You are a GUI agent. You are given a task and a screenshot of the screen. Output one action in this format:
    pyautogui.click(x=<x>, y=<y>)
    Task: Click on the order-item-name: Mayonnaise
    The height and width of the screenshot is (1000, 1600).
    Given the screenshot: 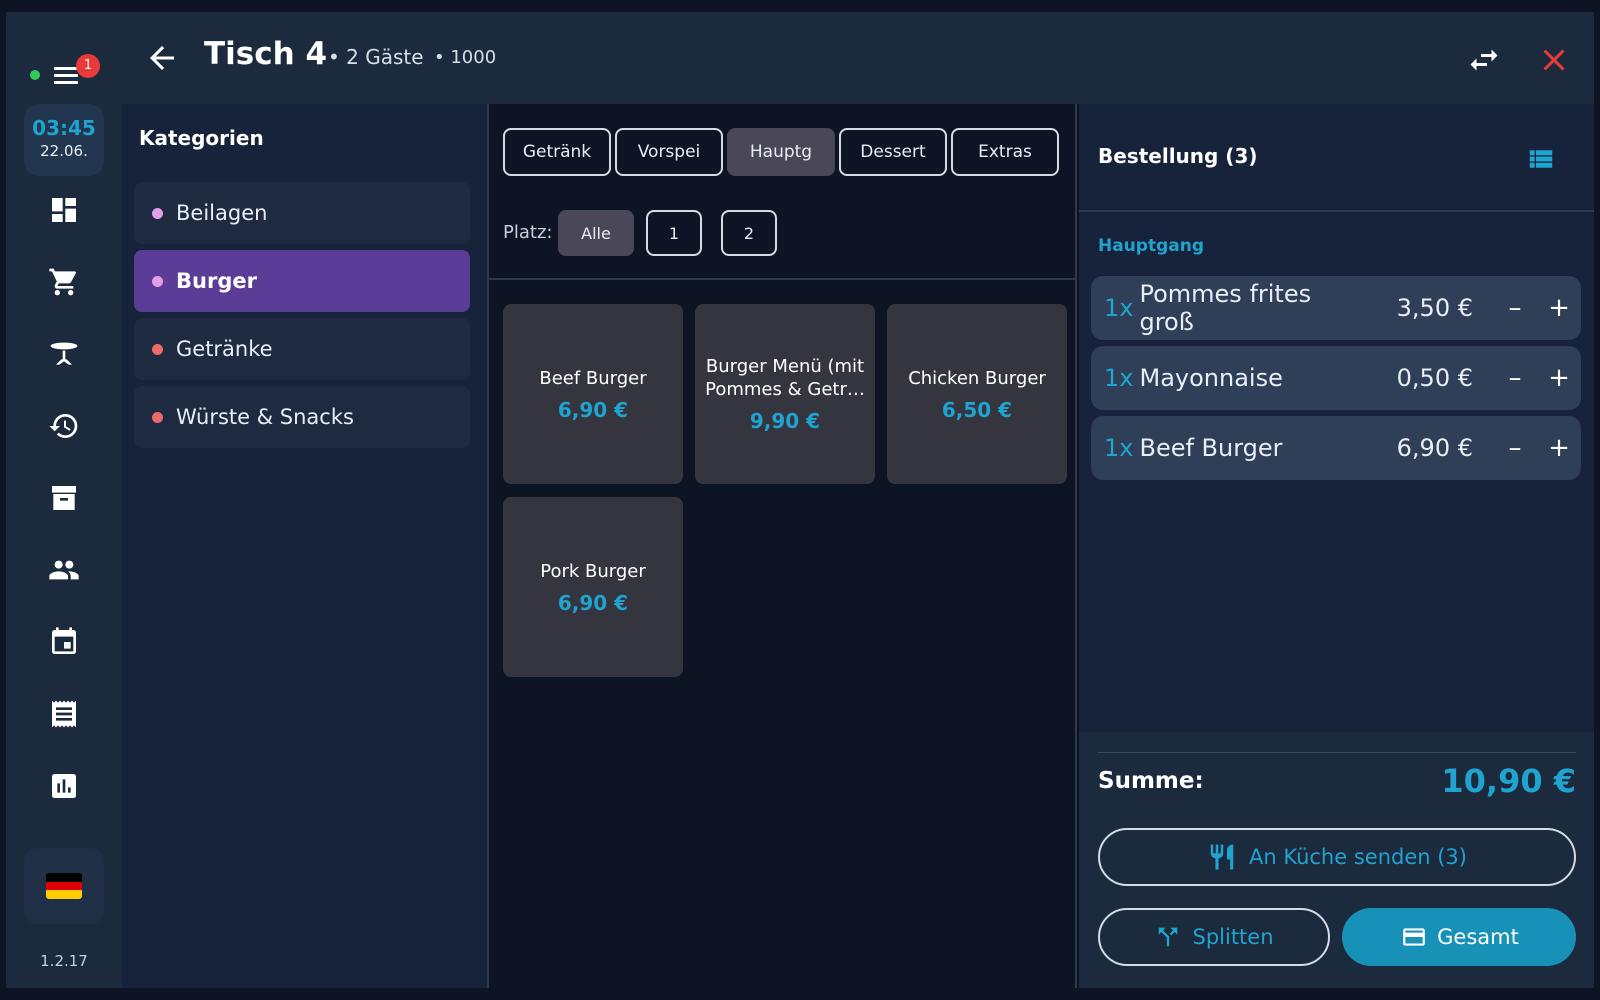 What is the action you would take?
    pyautogui.click(x=1211, y=378)
    